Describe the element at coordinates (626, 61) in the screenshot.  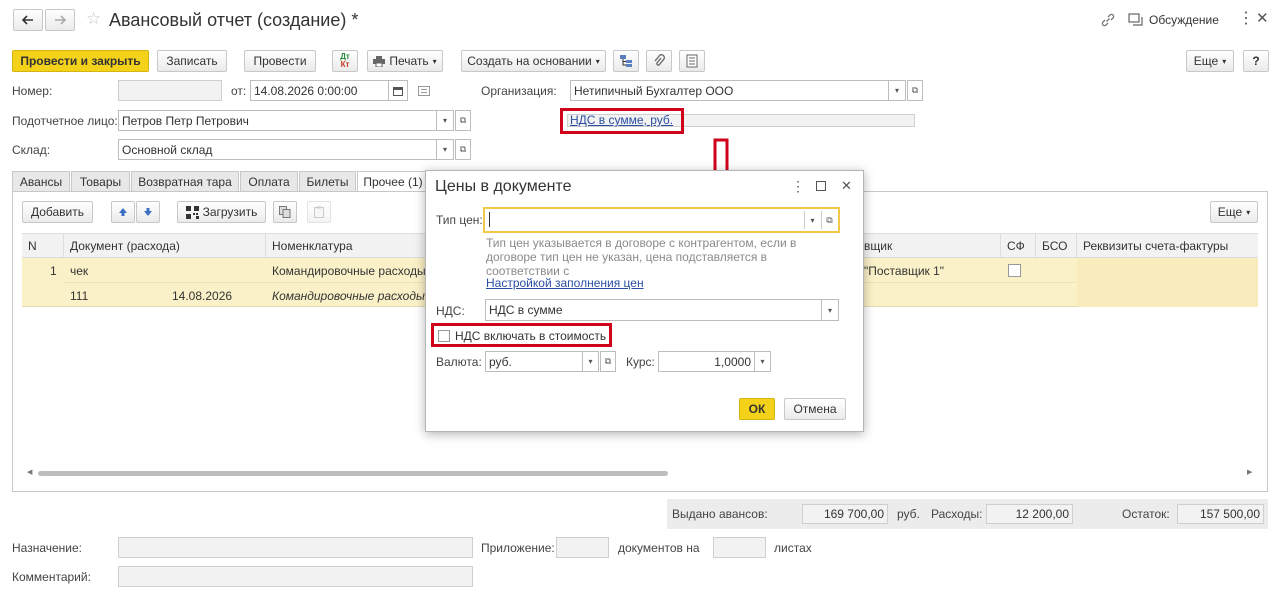
I see `structure-button` at that location.